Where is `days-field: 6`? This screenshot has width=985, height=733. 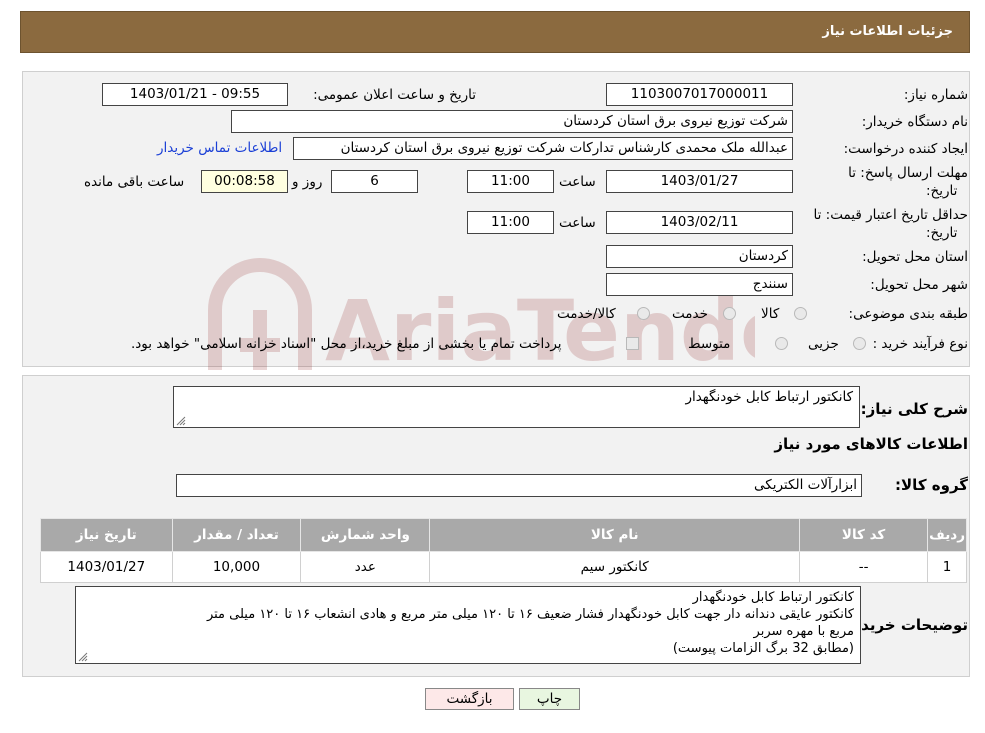
days-field: 6 is located at coordinates (374, 181).